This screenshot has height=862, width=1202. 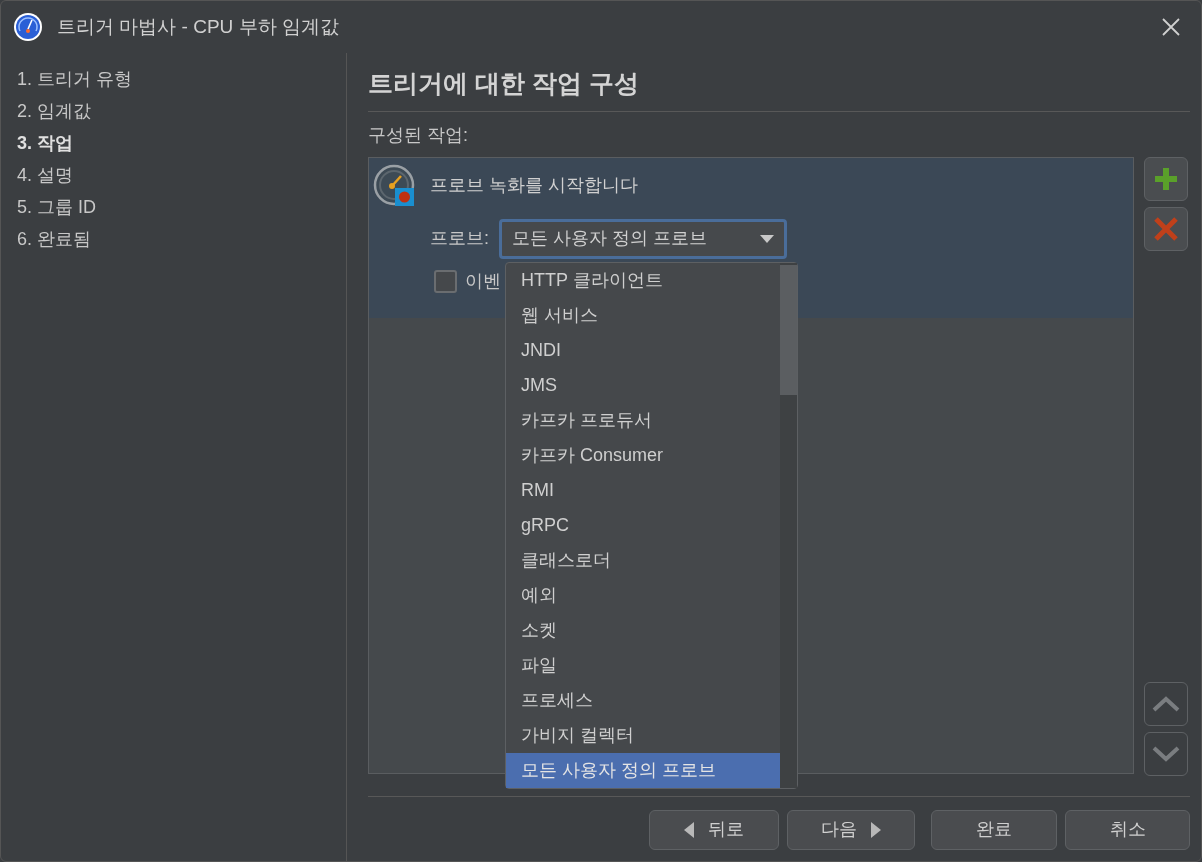 What do you see at coordinates (643, 385) in the screenshot?
I see `dropdown-option: JMS` at bounding box center [643, 385].